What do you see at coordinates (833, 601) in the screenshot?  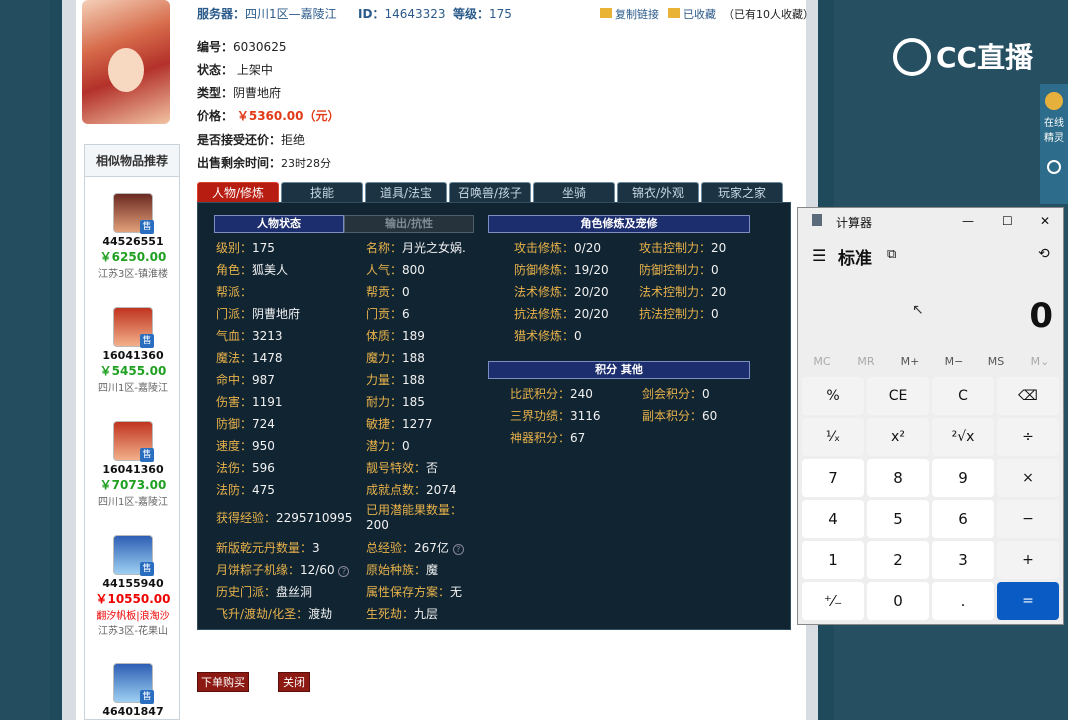 I see `key-negate: ⁺⁄₋` at bounding box center [833, 601].